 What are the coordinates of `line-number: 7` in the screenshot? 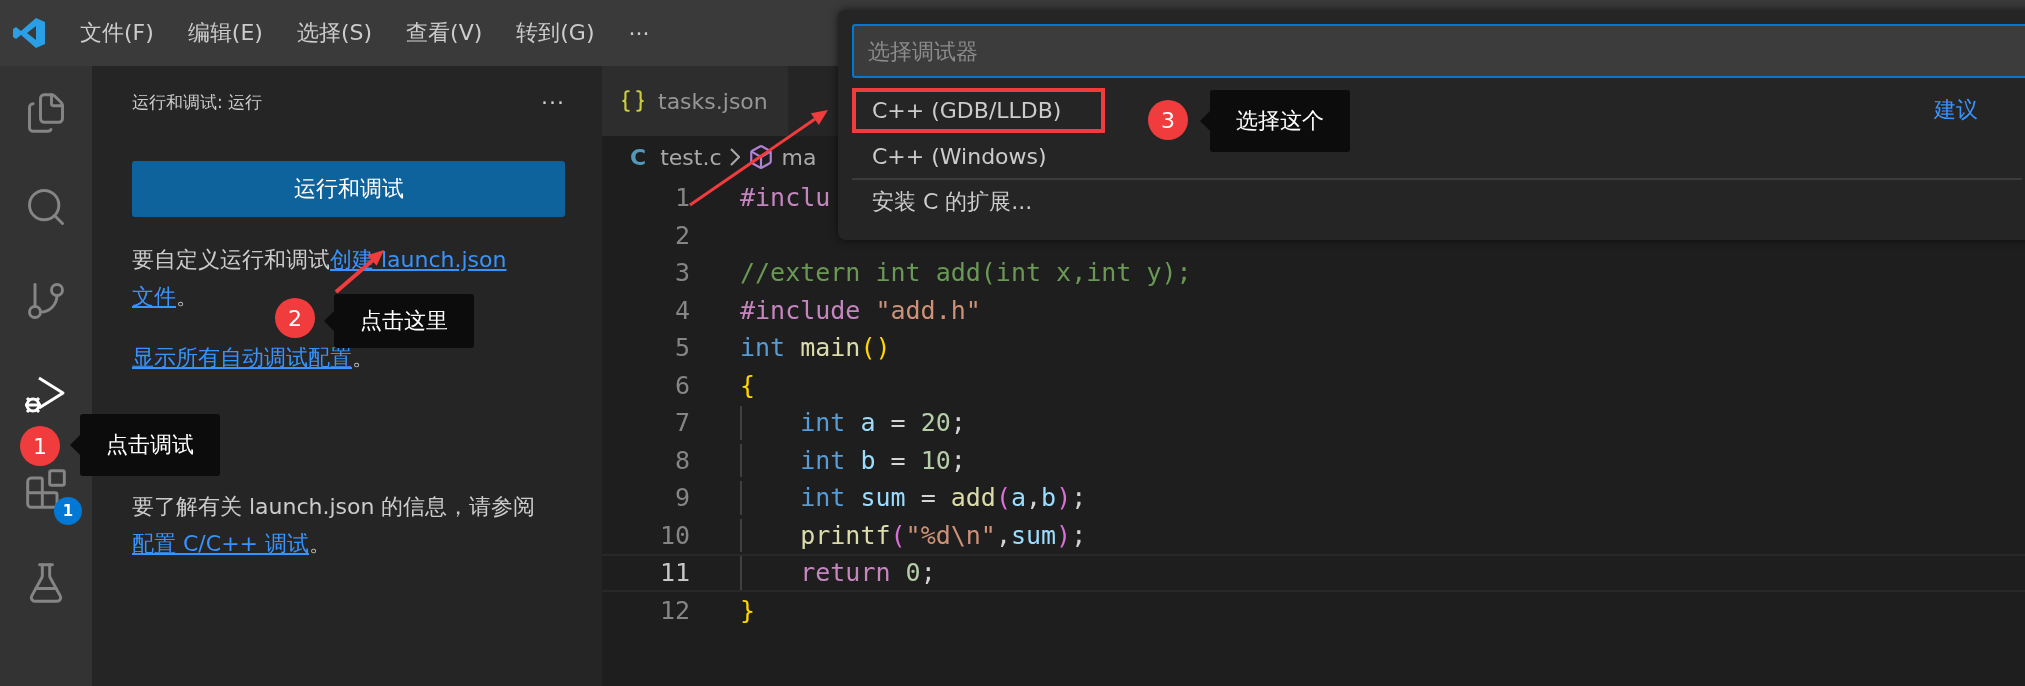 It's located at (681, 423).